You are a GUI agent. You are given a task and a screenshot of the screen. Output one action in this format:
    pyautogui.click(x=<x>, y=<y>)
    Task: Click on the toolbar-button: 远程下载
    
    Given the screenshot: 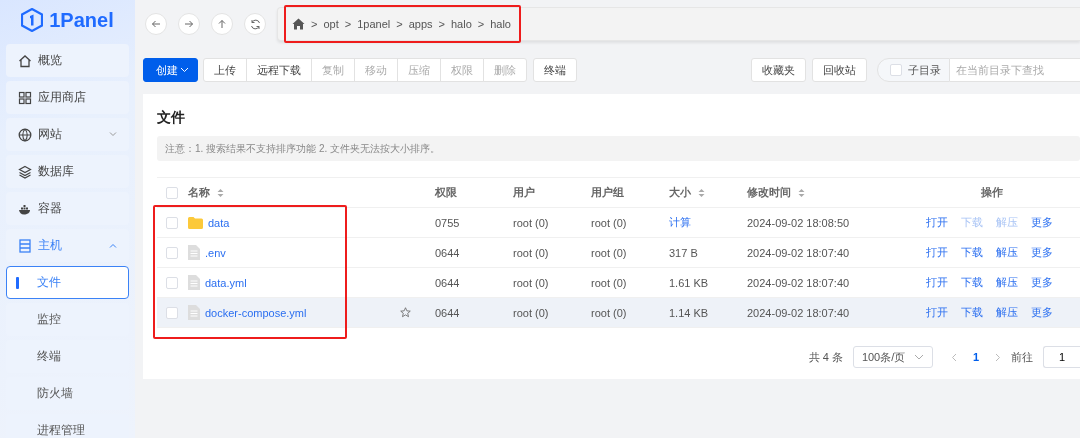 What is the action you would take?
    pyautogui.click(x=279, y=70)
    